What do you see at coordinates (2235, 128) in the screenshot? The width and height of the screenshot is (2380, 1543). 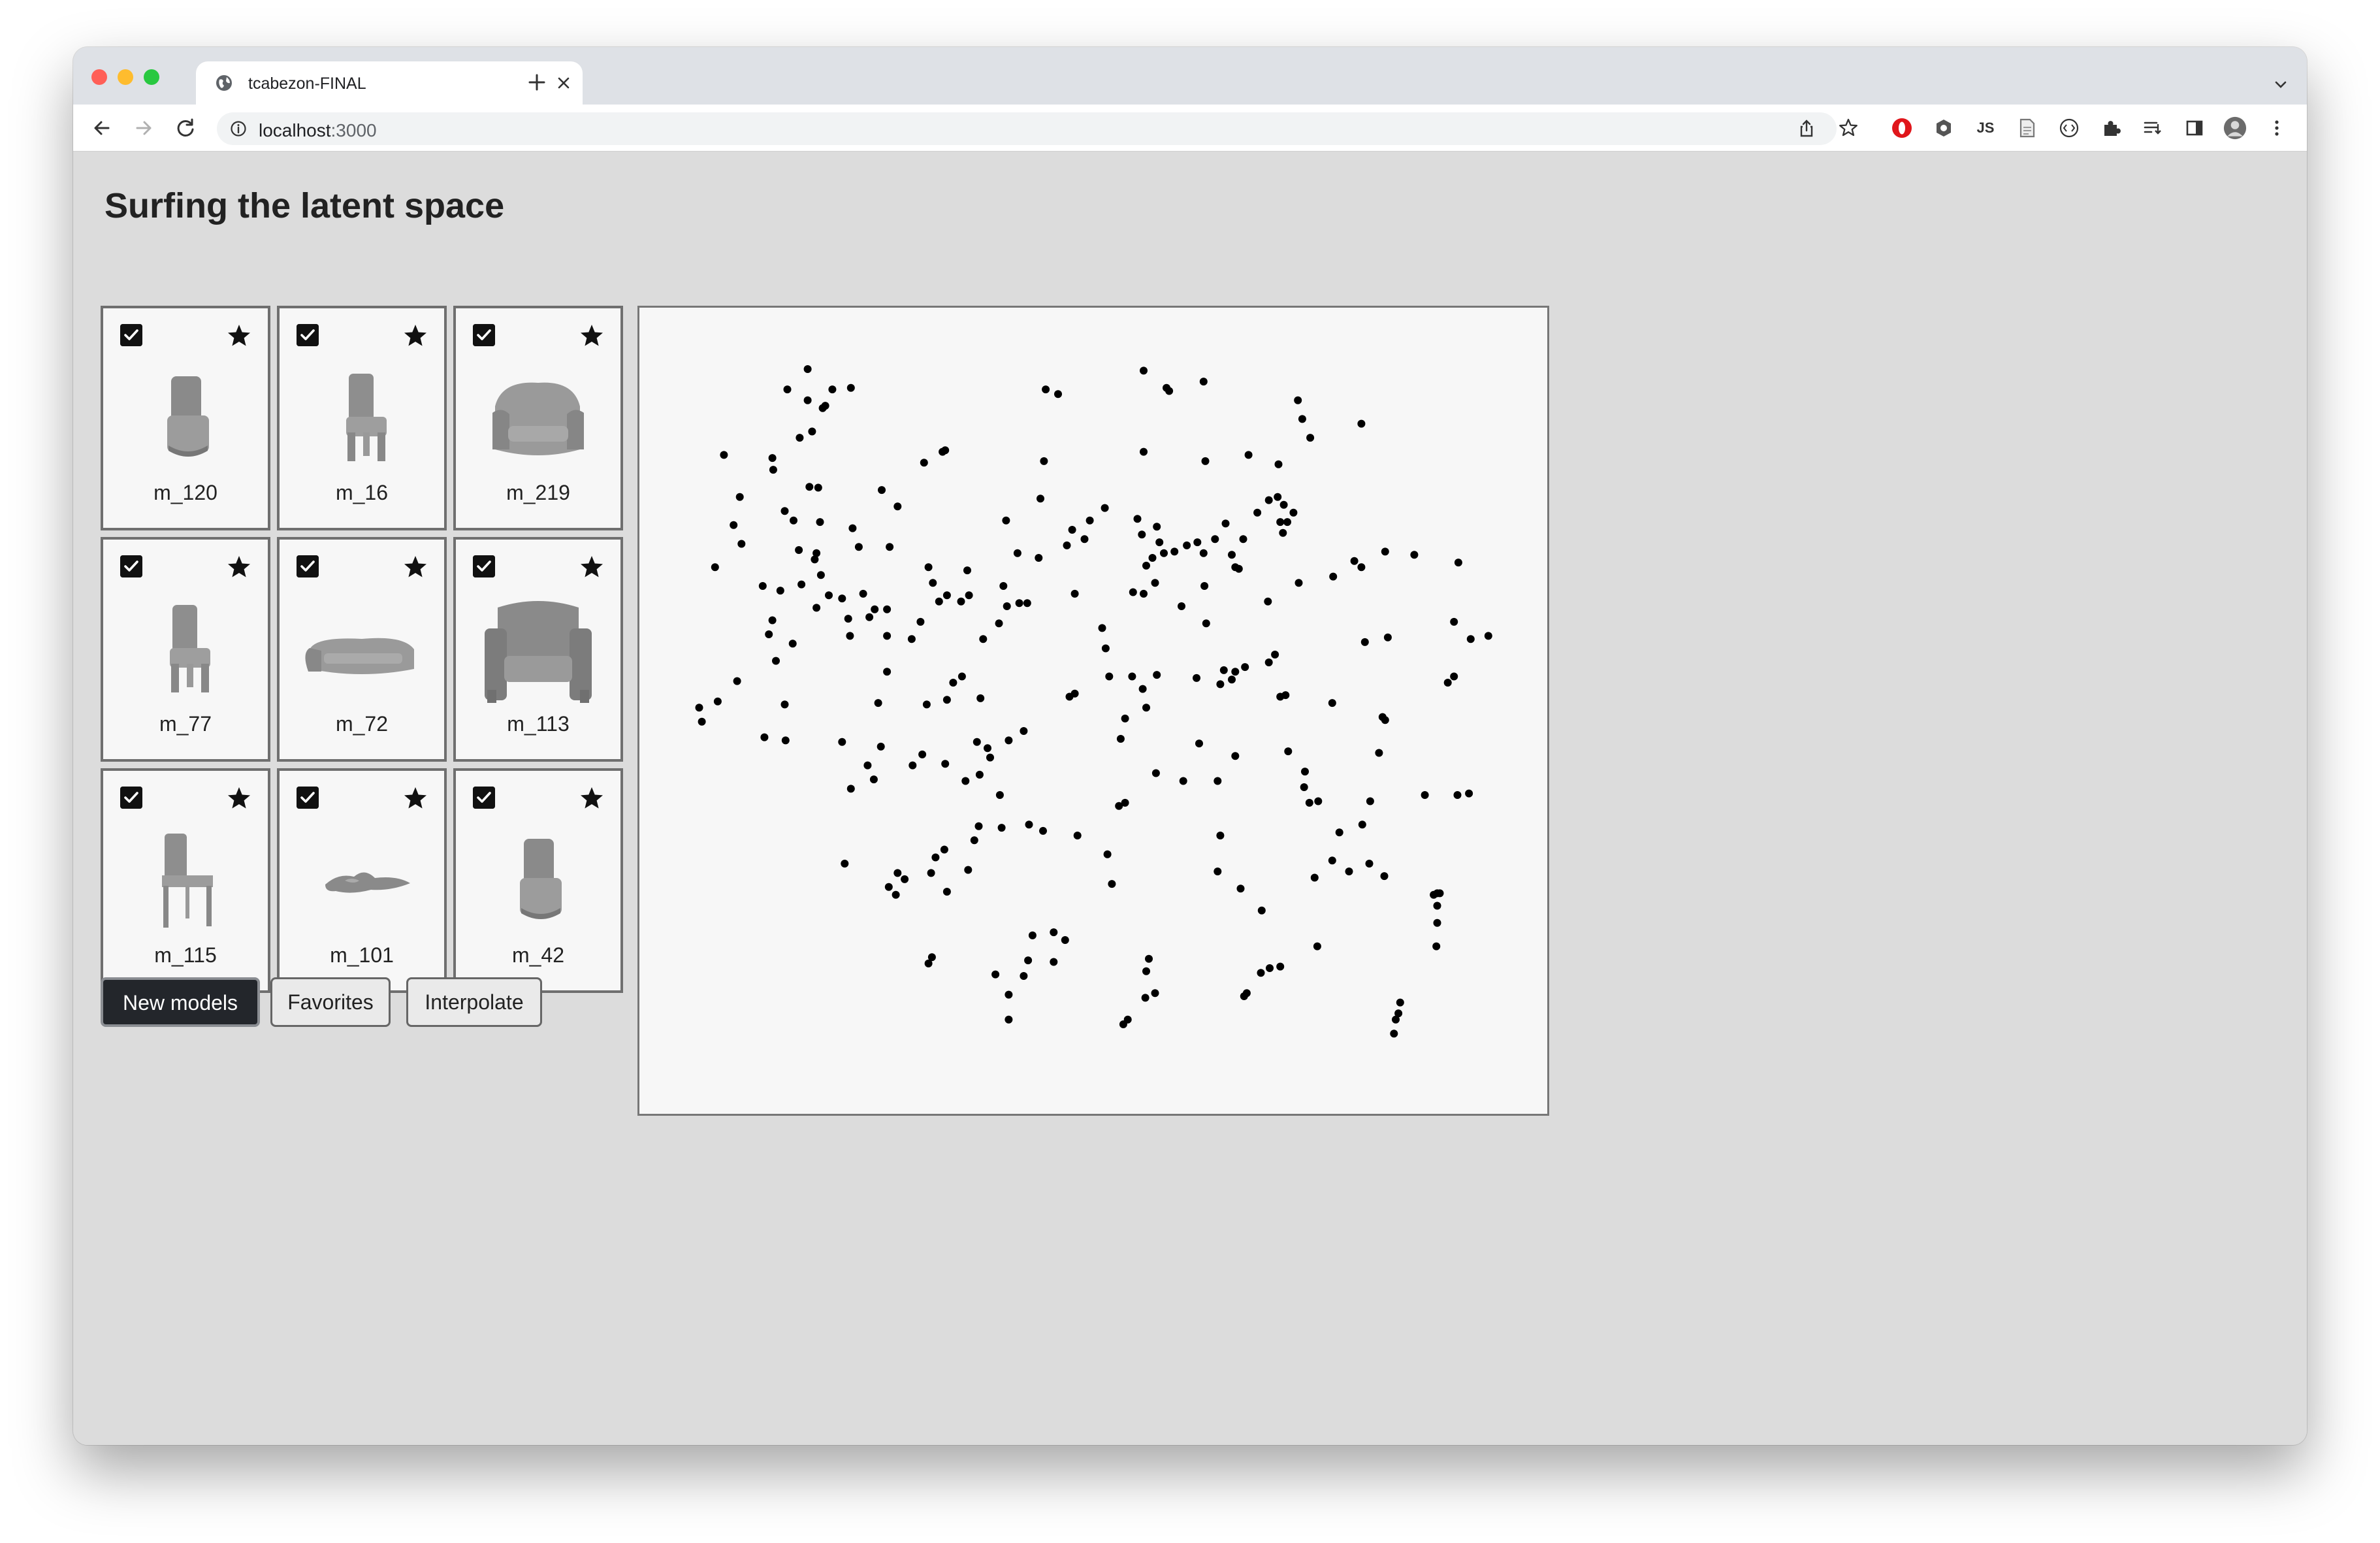 I see `profile-avatar` at bounding box center [2235, 128].